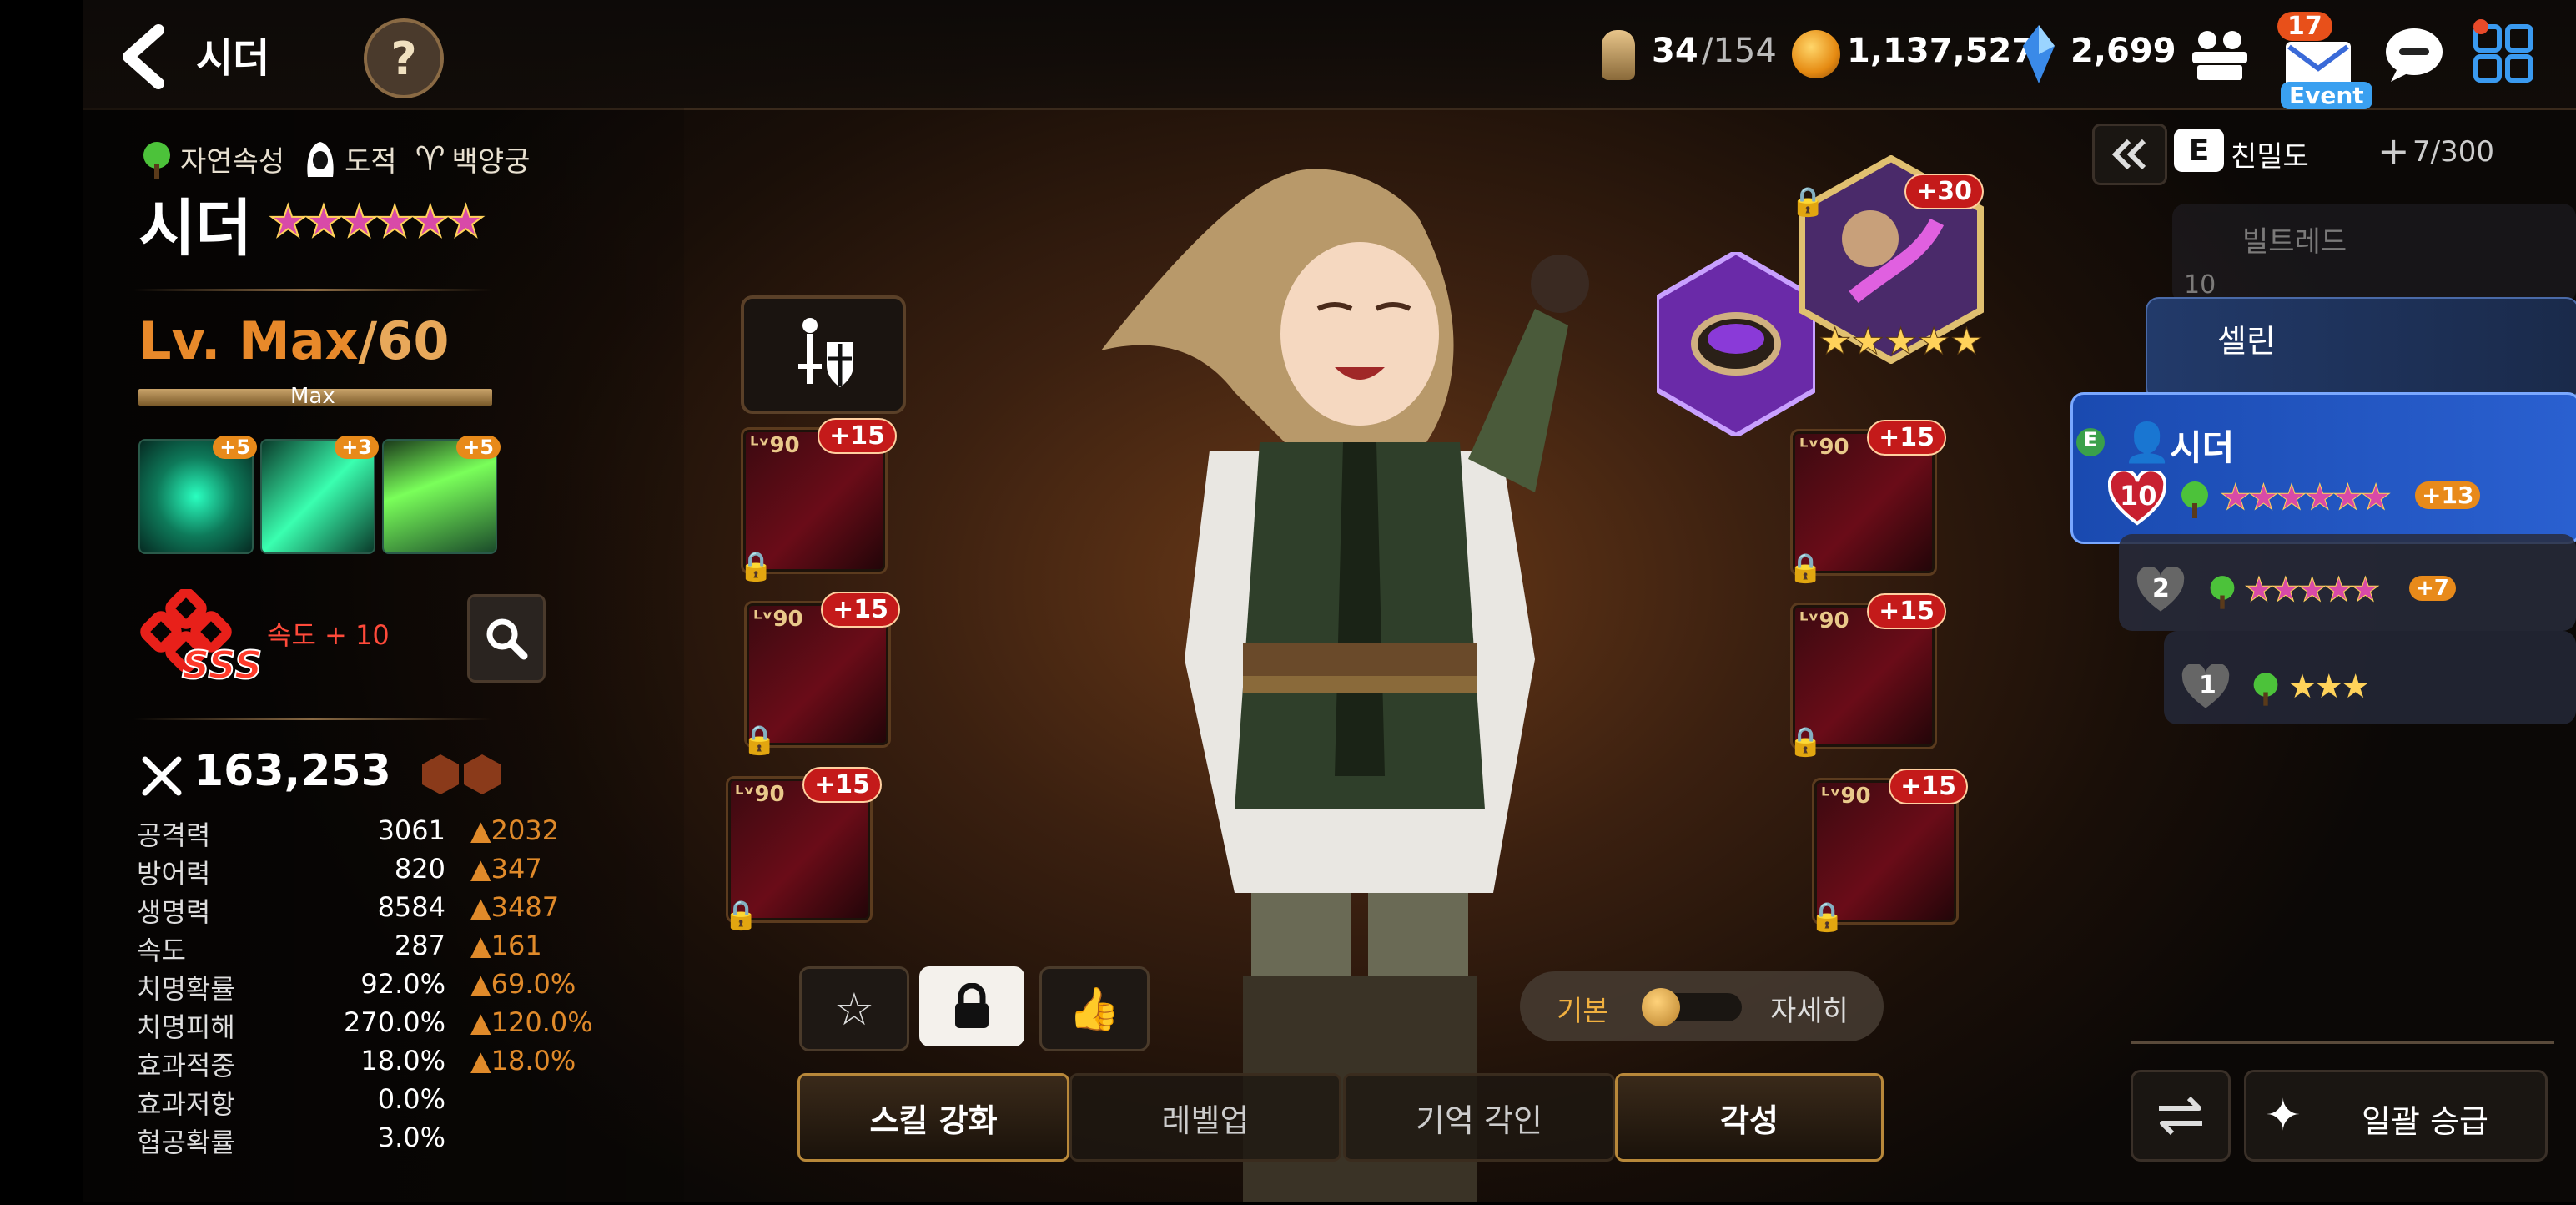  I want to click on heart-icon: 2, so click(2161, 590).